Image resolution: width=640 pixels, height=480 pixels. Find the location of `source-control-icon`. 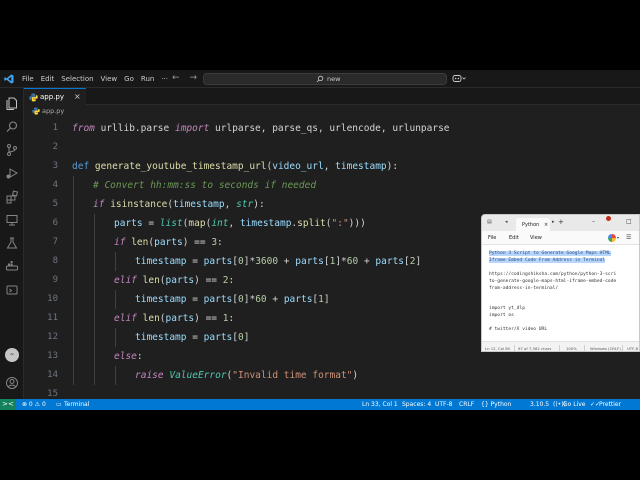

source-control-icon is located at coordinates (12, 149).